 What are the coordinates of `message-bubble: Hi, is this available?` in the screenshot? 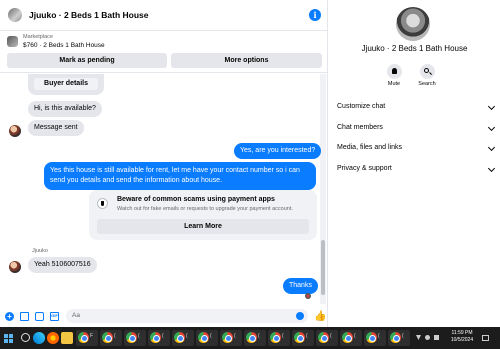 It's located at (65, 109).